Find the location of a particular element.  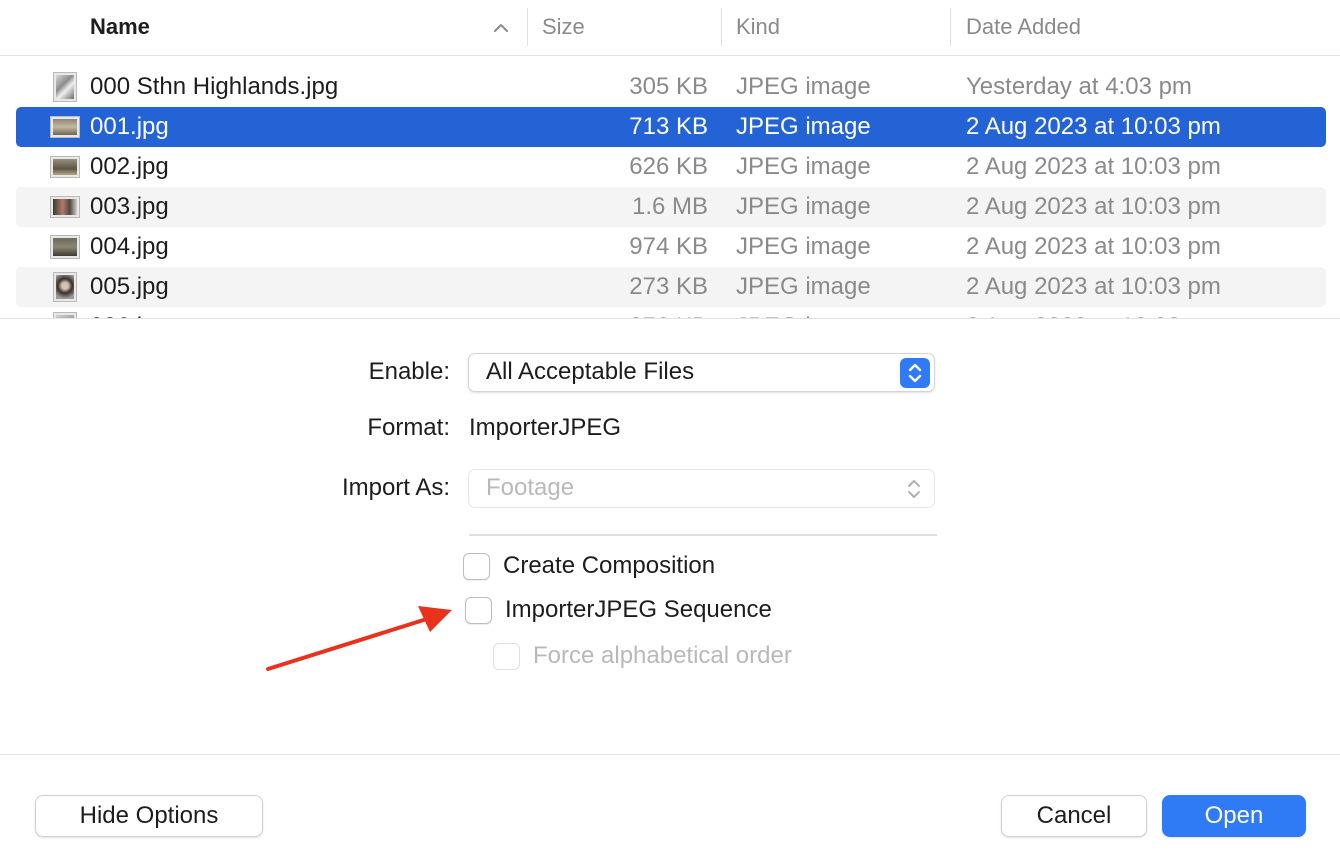

format-label: Format: is located at coordinates (408, 427).